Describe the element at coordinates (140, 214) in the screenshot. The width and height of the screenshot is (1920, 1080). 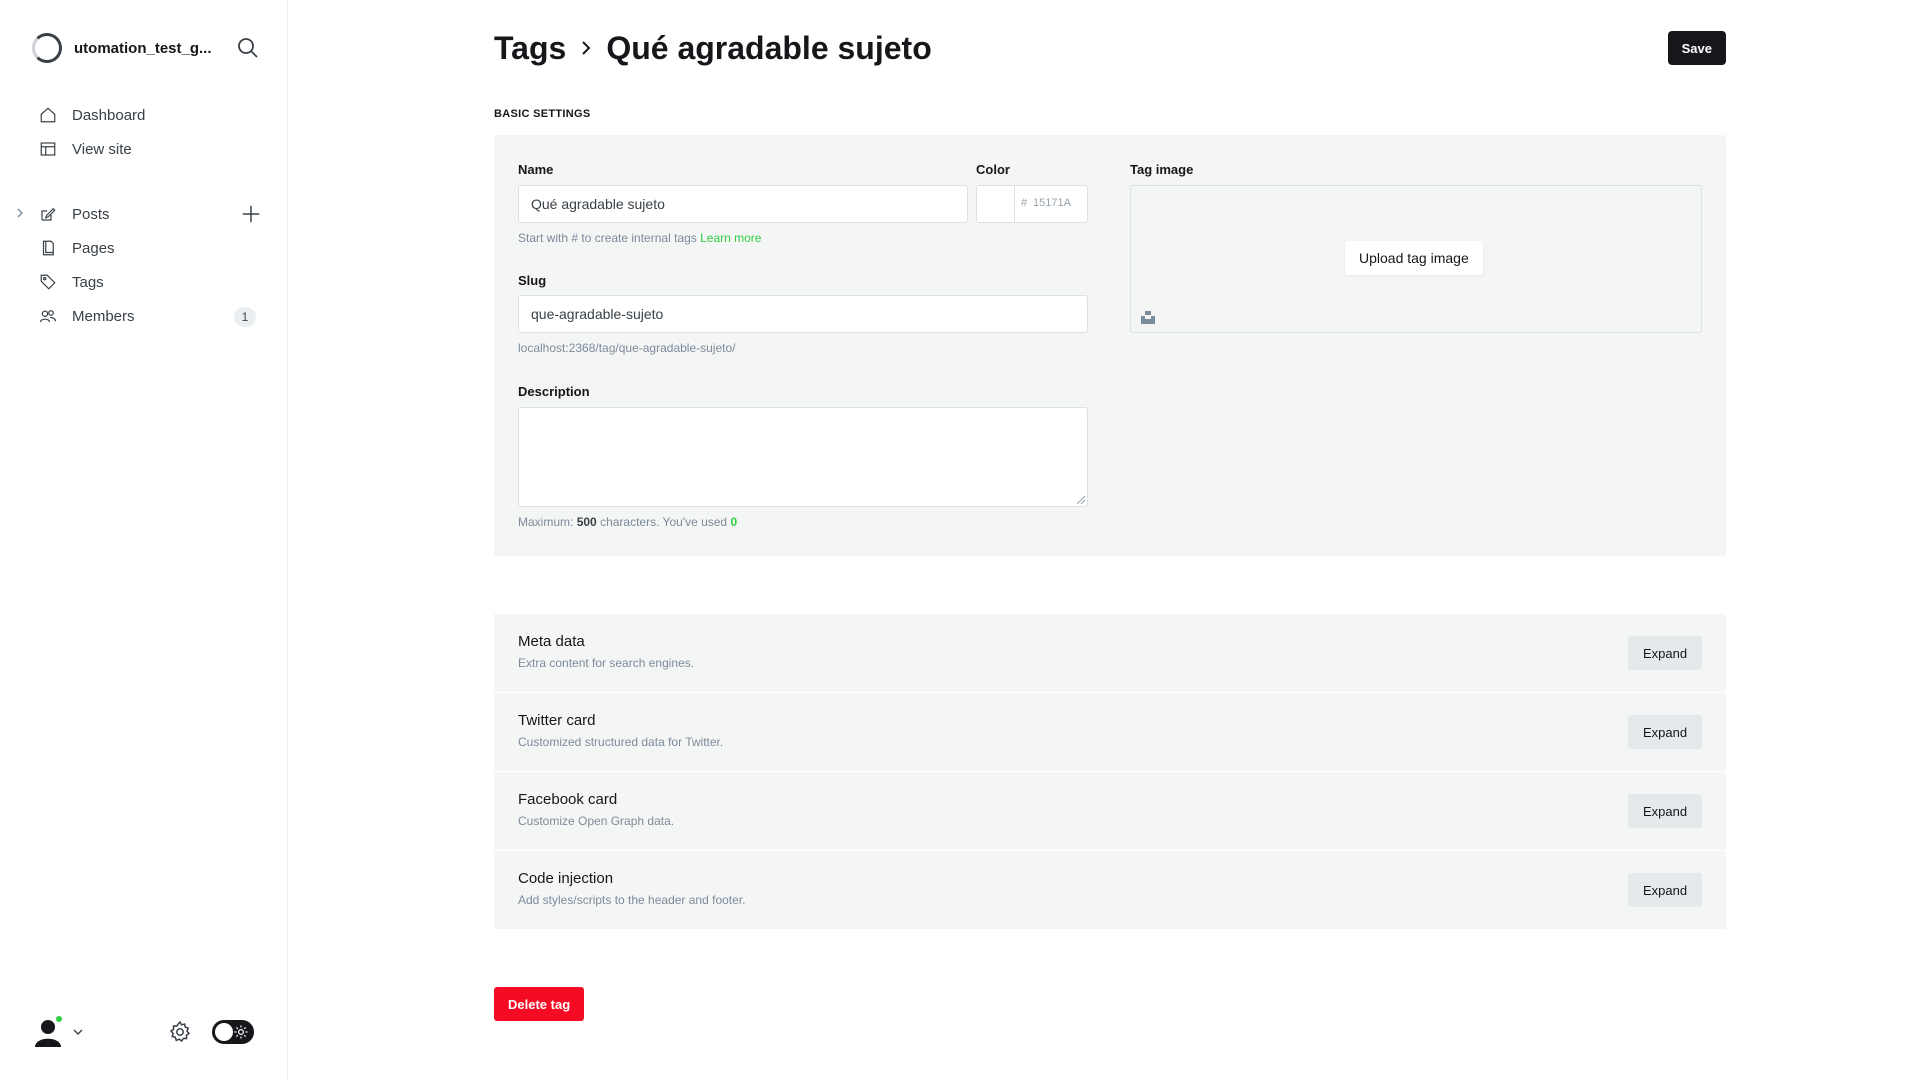
I see `sidebar-item-posts: Posts` at that location.